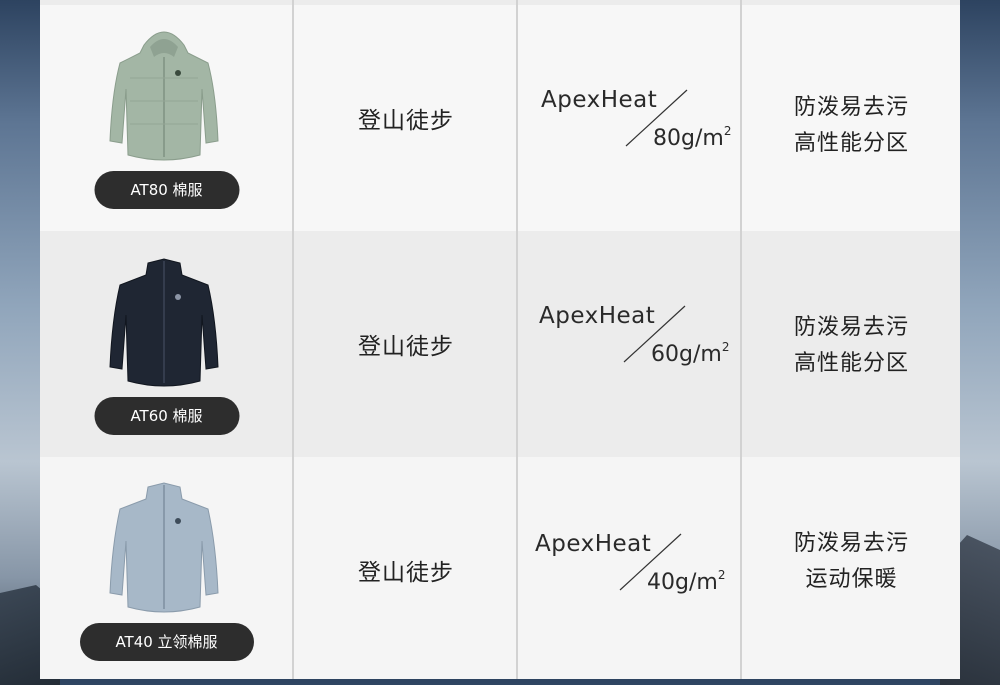 The height and width of the screenshot is (685, 1000). I want to click on fill-weight: 80g/m2, so click(692, 137).